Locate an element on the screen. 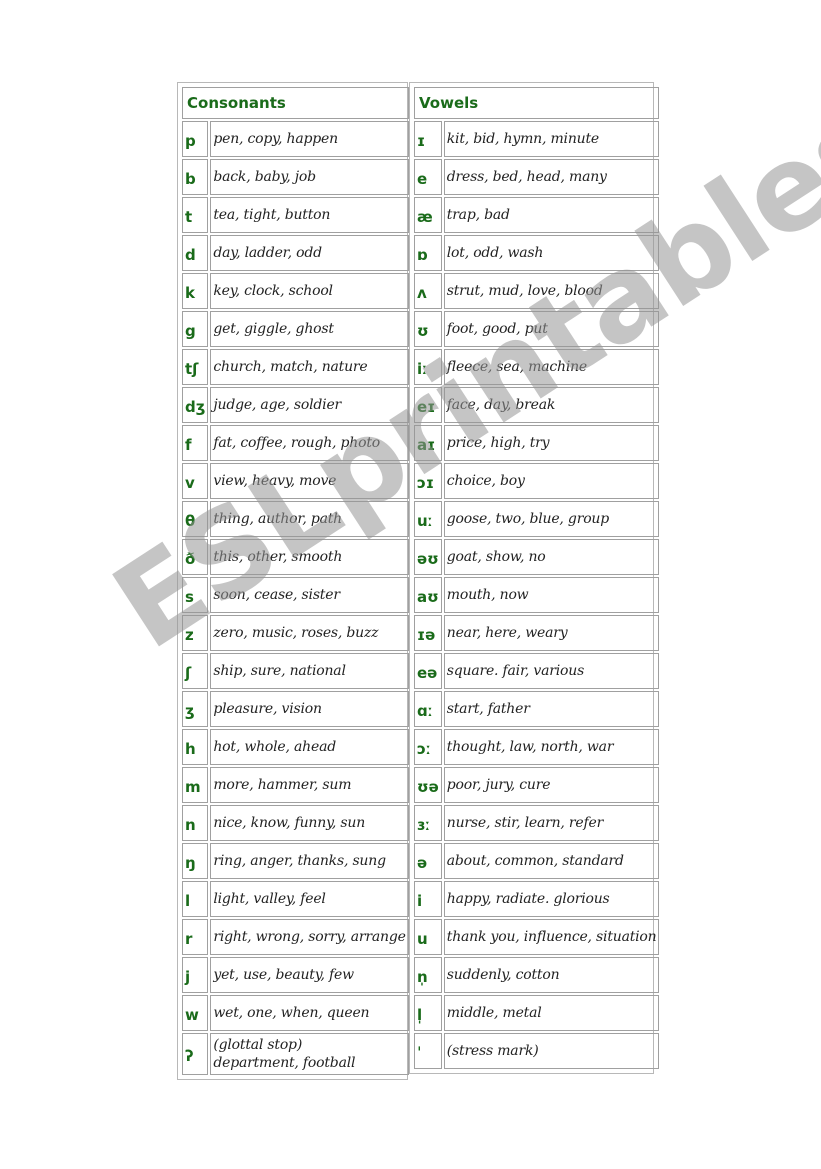 The height and width of the screenshot is (1169, 821). phoneme-symbol: iː is located at coordinates (428, 367).